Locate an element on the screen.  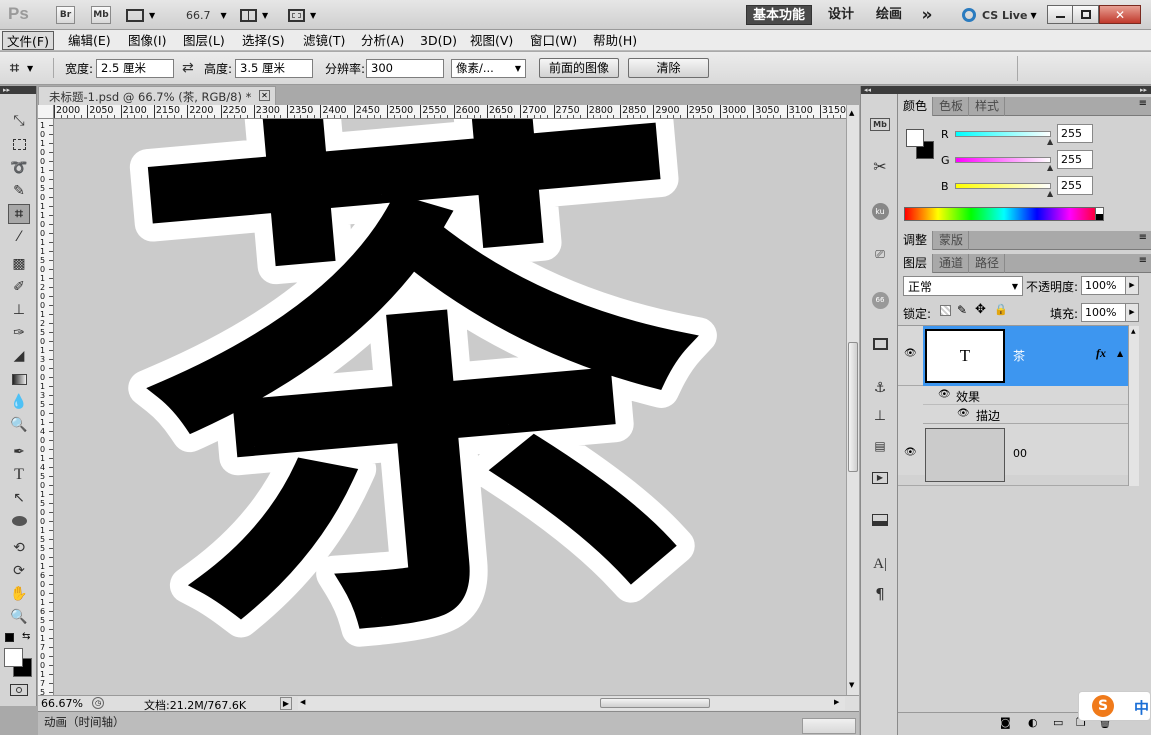
opacity-arrow-icon: ▶ is located at coordinates (1131, 285).